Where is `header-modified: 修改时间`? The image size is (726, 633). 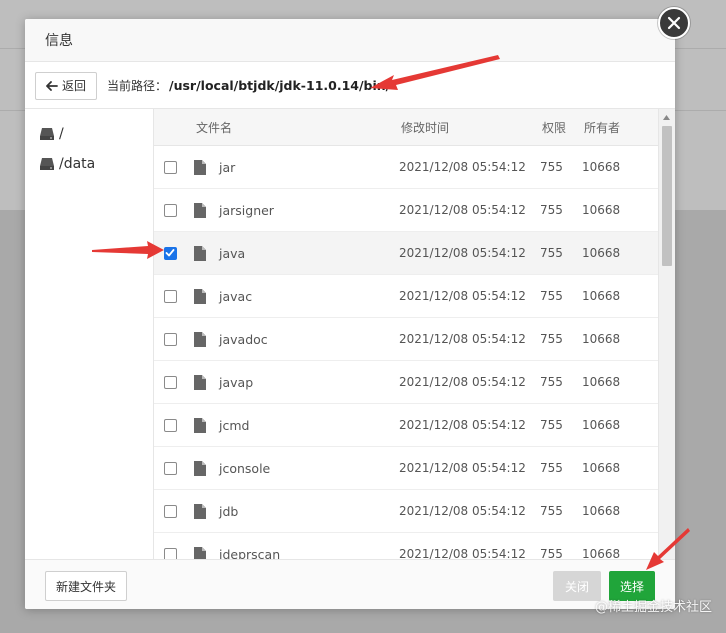 header-modified: 修改时间 is located at coordinates (471, 127).